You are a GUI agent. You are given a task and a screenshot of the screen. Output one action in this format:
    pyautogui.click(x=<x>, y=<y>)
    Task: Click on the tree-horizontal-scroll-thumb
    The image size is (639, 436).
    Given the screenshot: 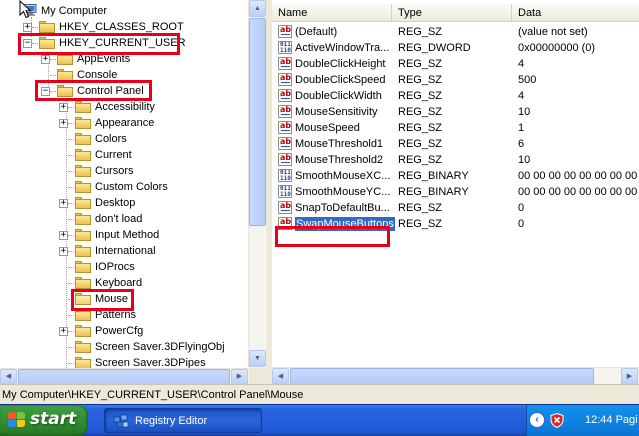 What is the action you would take?
    pyautogui.click(x=124, y=376)
    